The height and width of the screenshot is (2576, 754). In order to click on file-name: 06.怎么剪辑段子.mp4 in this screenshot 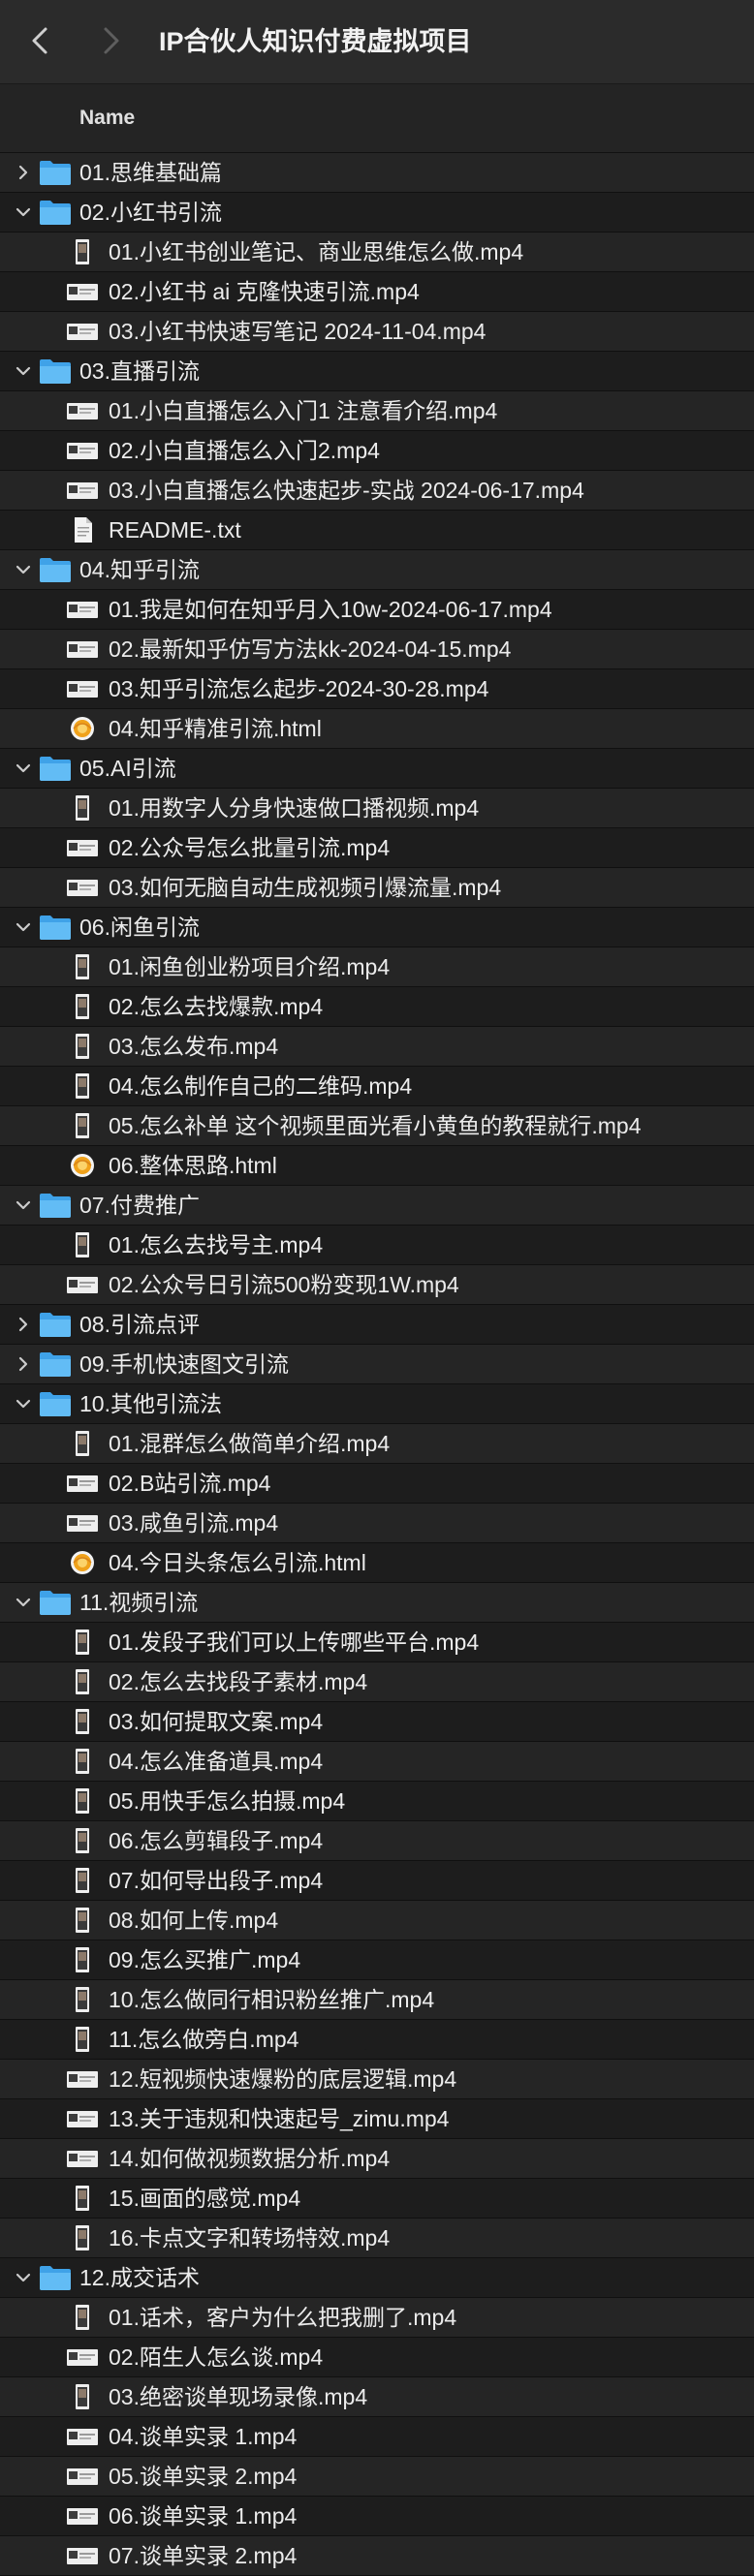, I will do `click(216, 1840)`.